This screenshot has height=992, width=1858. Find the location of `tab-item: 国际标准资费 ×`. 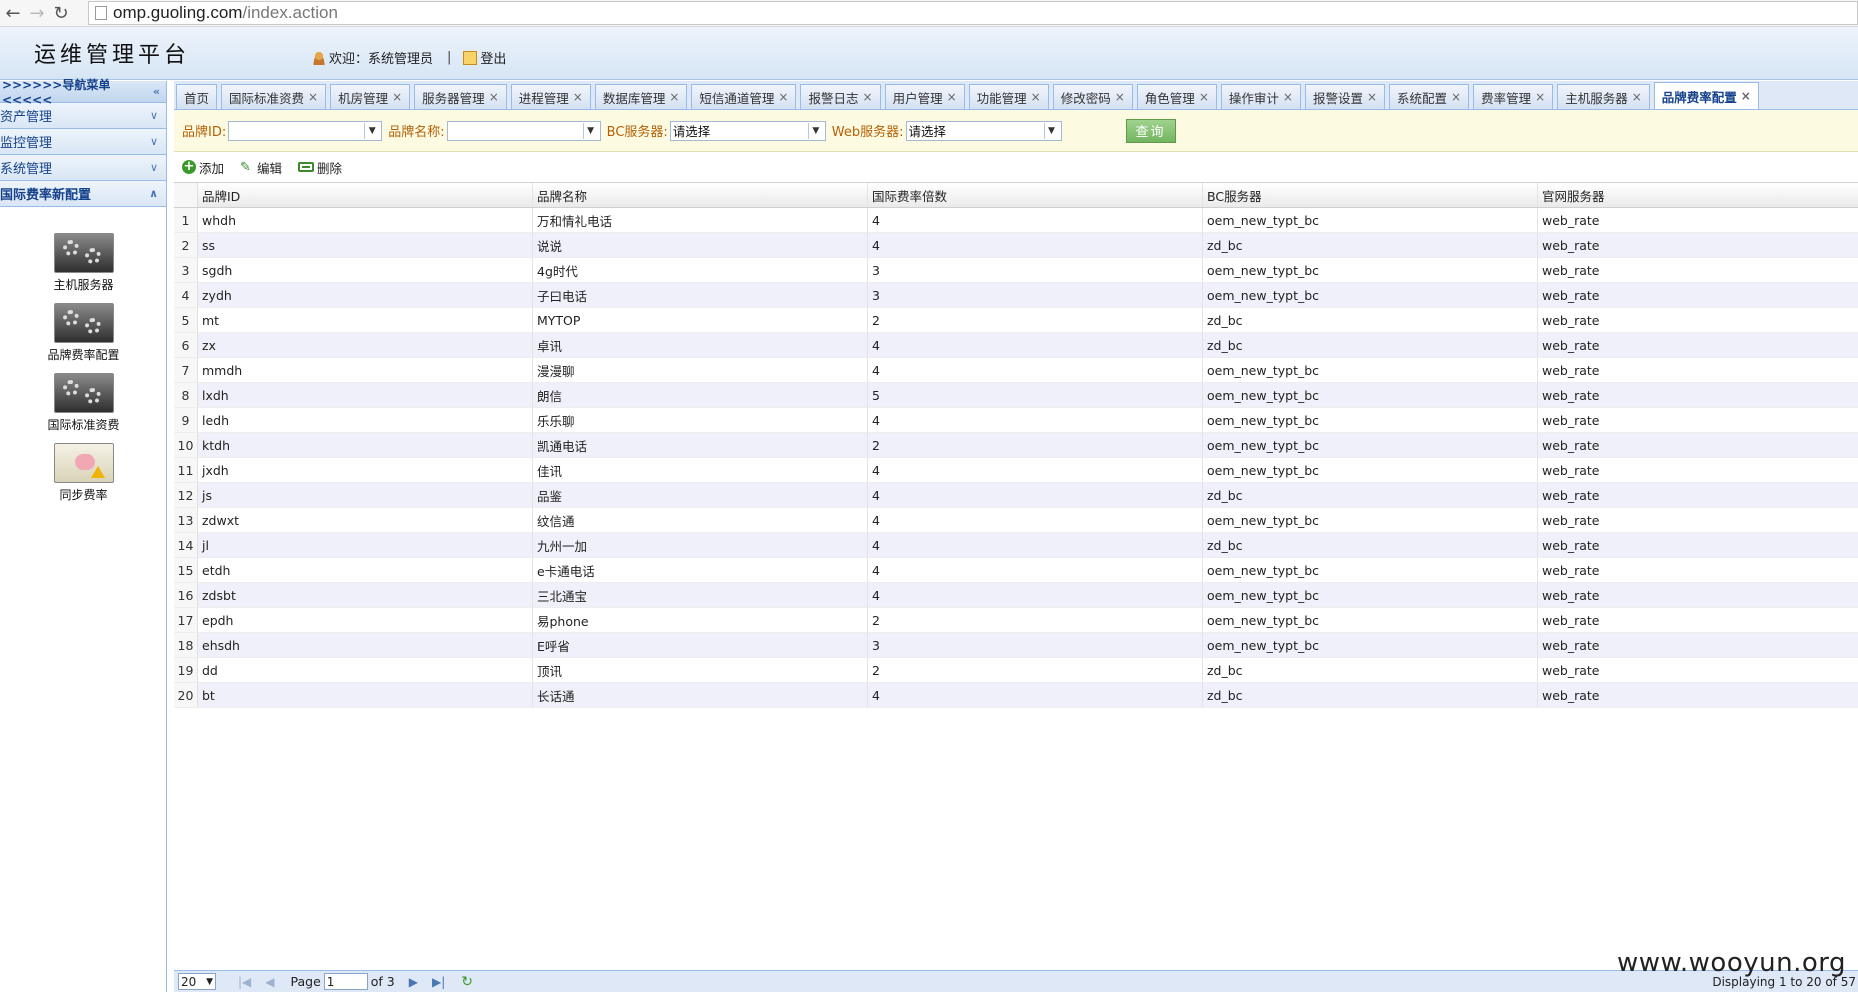

tab-item: 国际标准资费 × is located at coordinates (274, 96).